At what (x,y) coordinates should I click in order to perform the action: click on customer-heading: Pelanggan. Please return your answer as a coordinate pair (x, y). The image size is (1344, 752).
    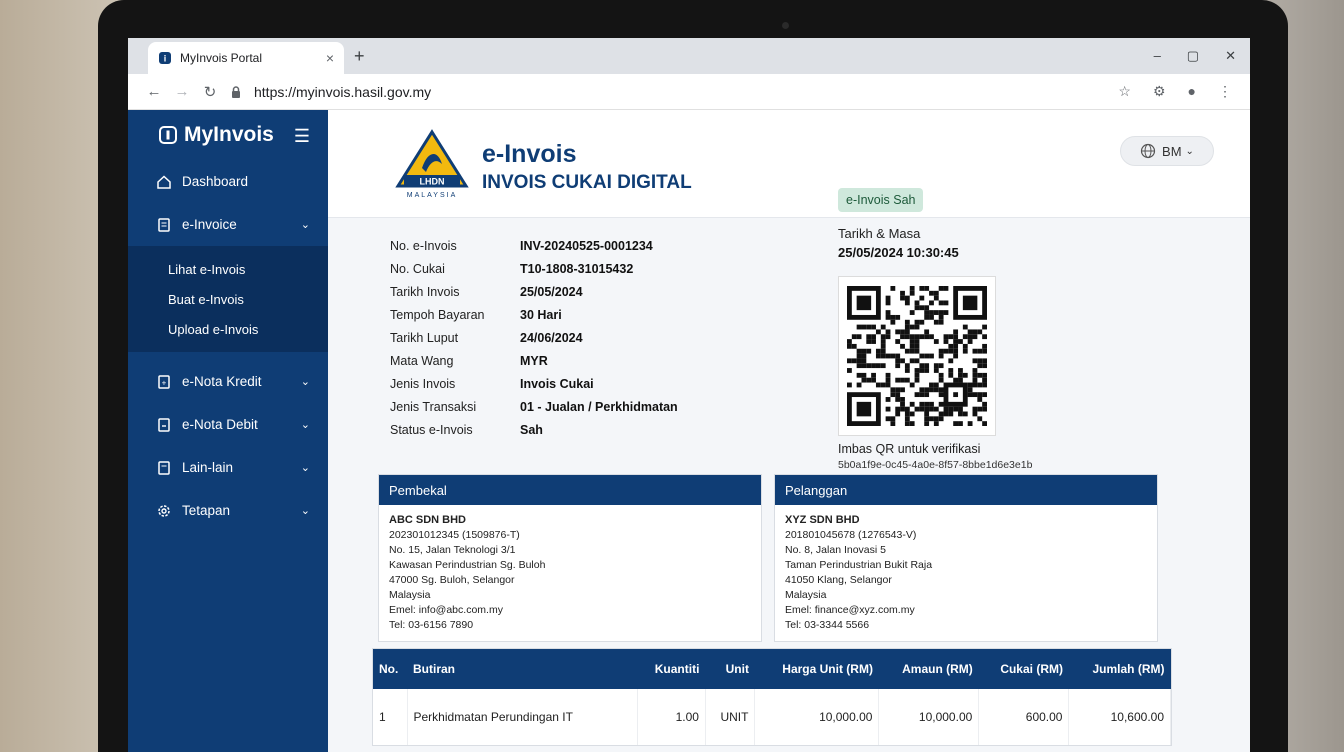
    Looking at the image, I should click on (966, 490).